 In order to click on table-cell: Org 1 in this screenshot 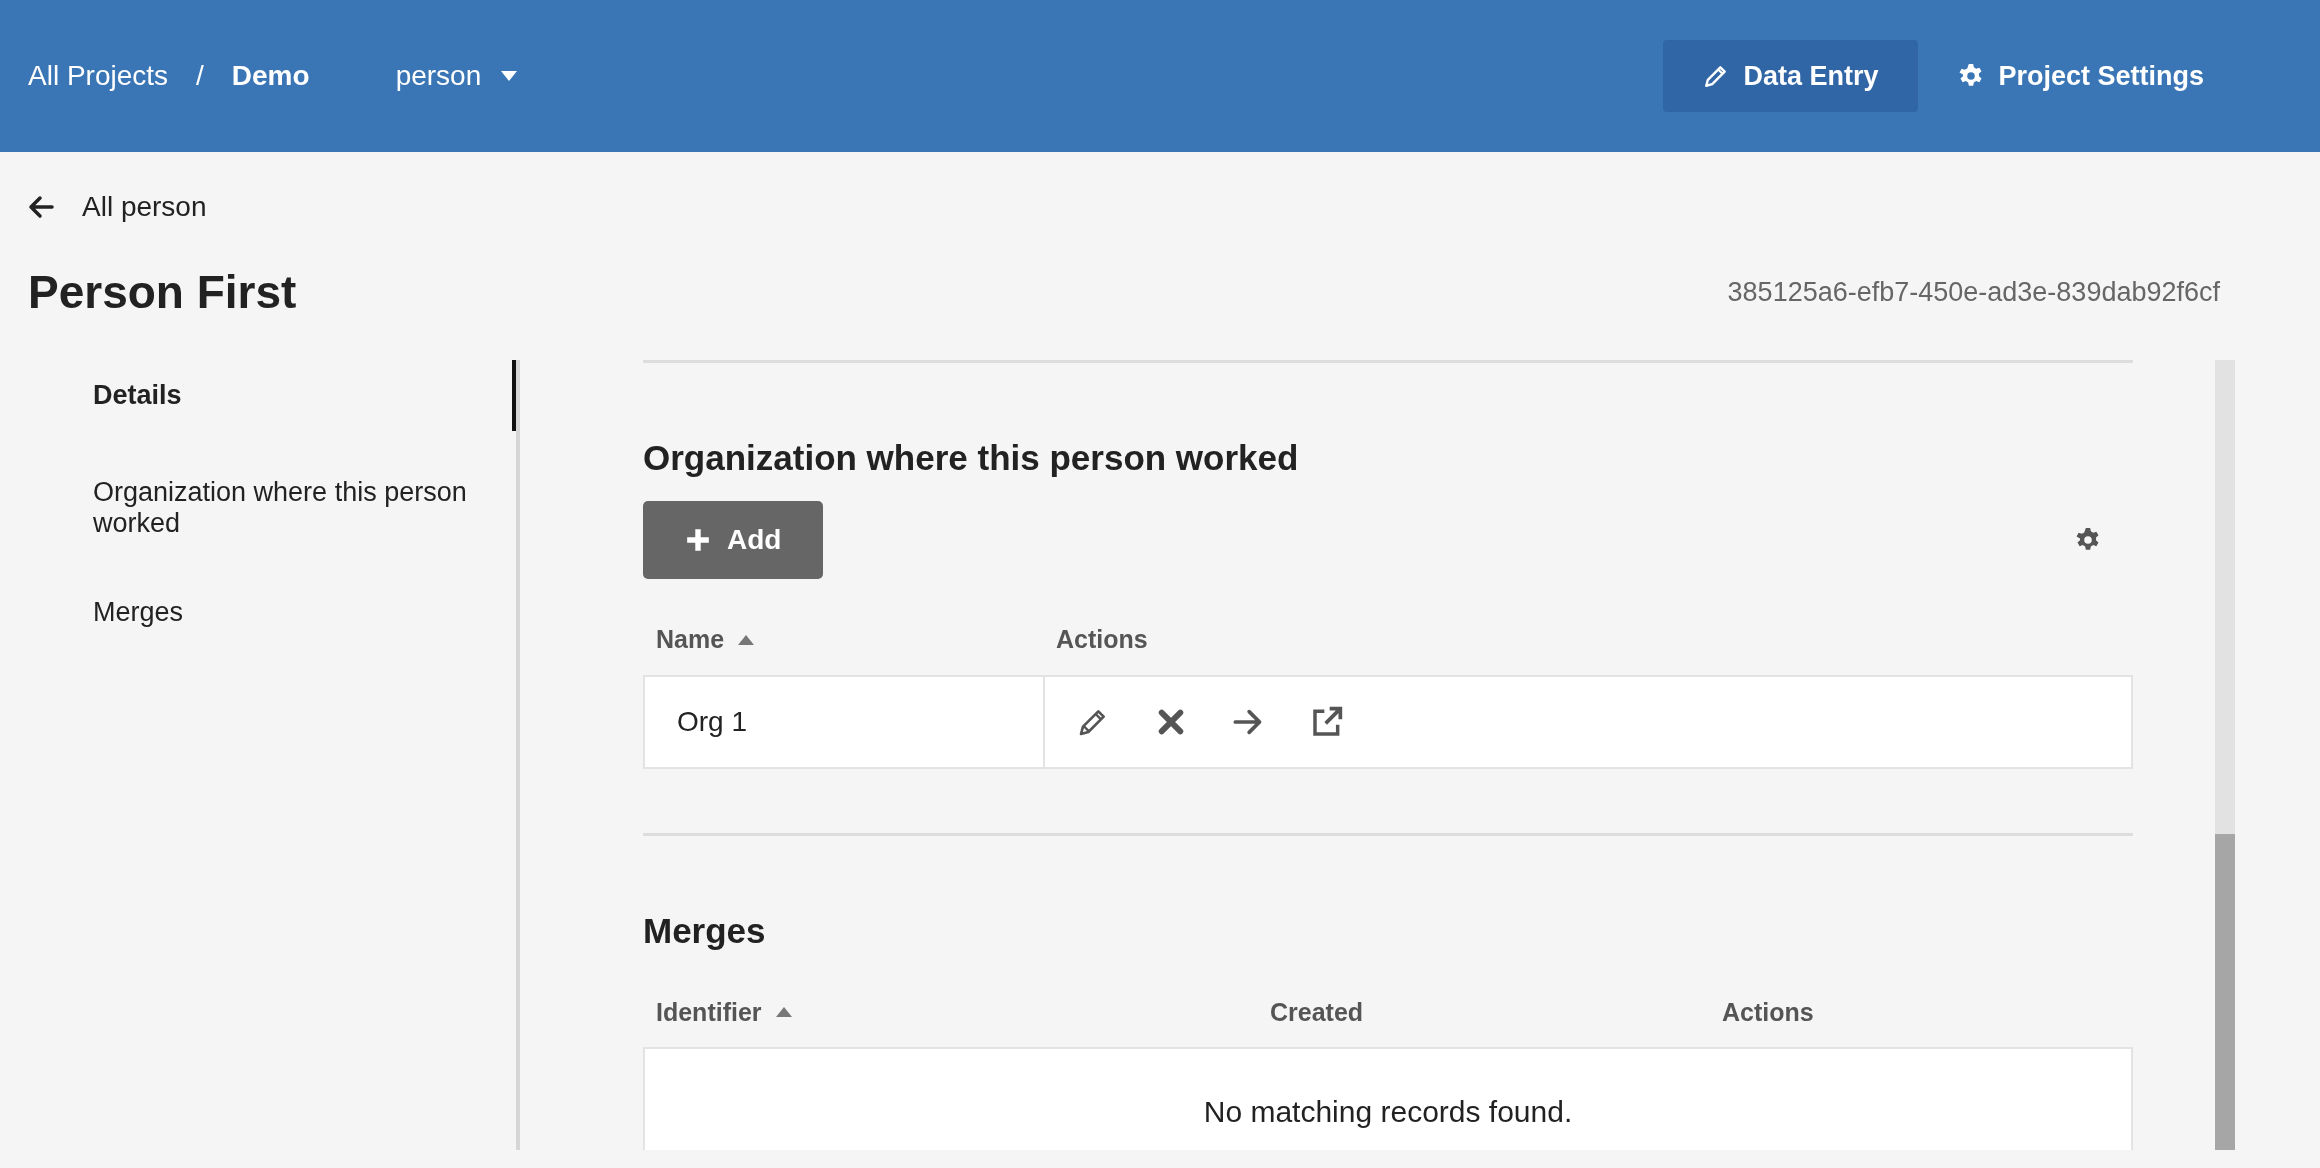, I will do `click(845, 721)`.